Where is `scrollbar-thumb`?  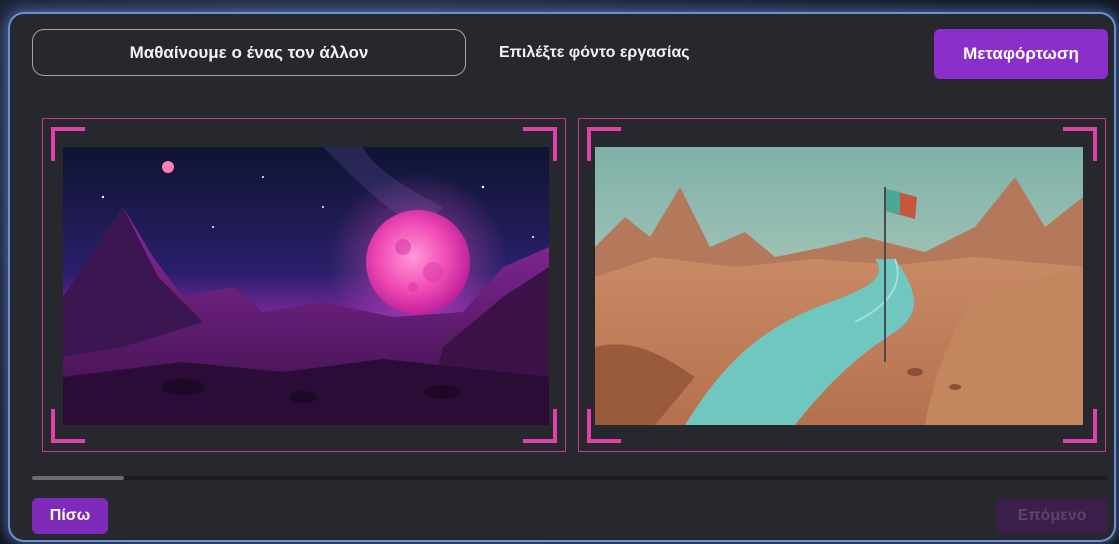 scrollbar-thumb is located at coordinates (78, 478).